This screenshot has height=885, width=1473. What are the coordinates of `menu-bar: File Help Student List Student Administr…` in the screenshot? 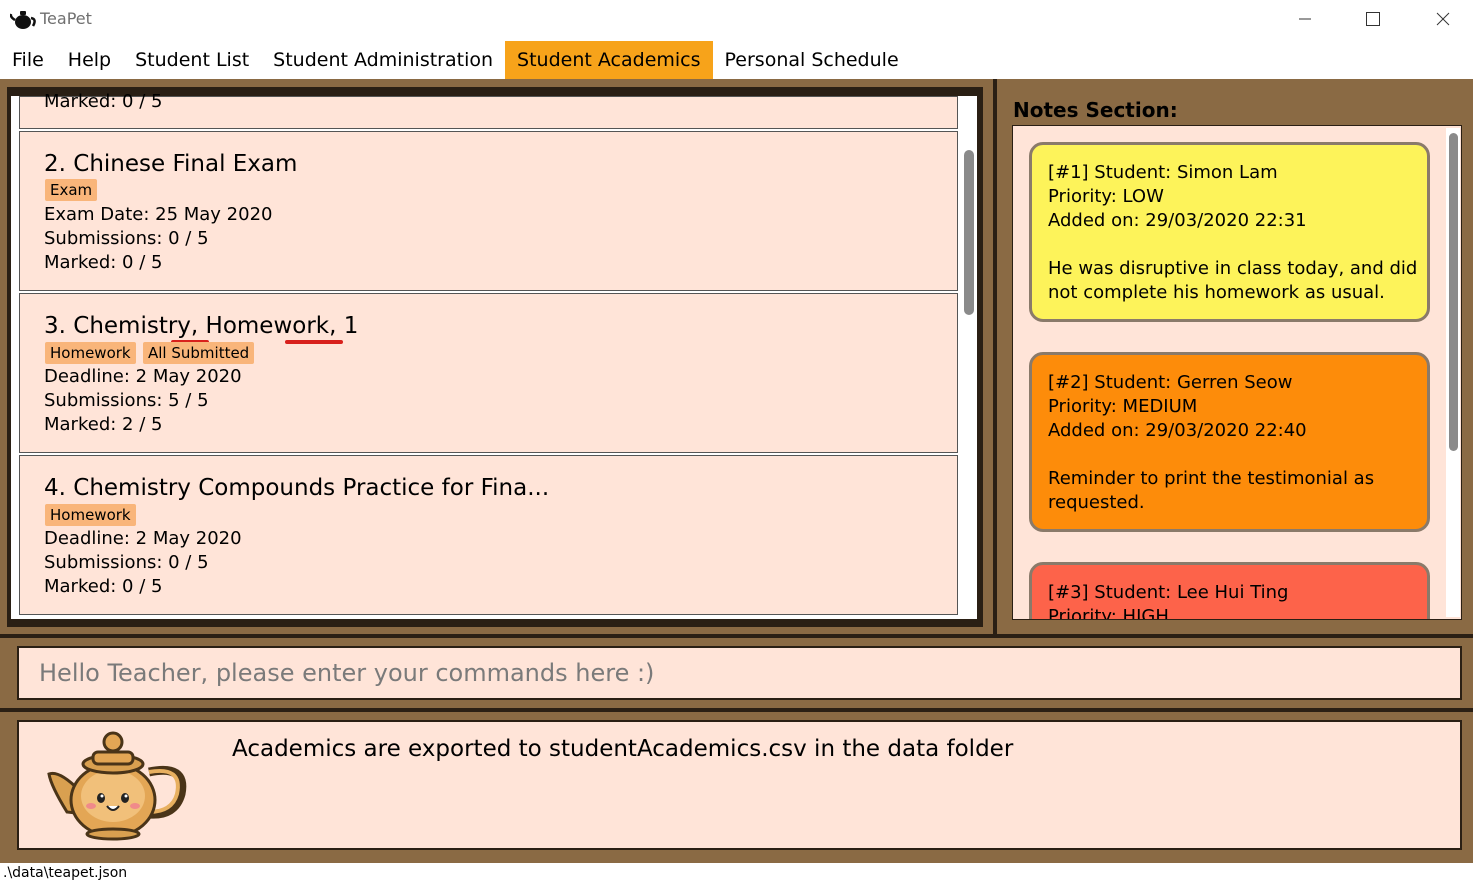 It's located at (455, 60).